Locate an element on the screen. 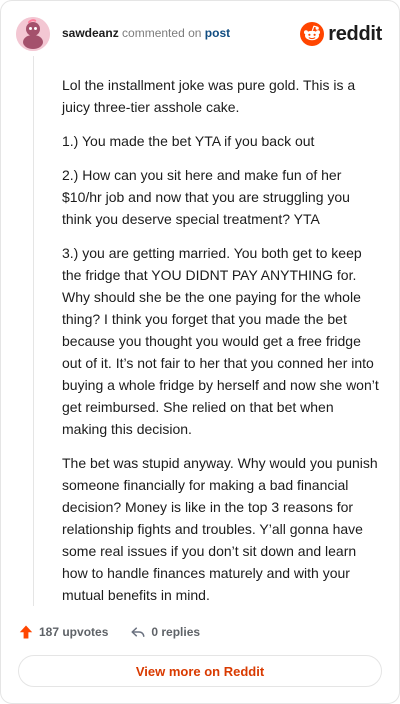 The image size is (400, 704). reddit-brand: reddit is located at coordinates (341, 34).